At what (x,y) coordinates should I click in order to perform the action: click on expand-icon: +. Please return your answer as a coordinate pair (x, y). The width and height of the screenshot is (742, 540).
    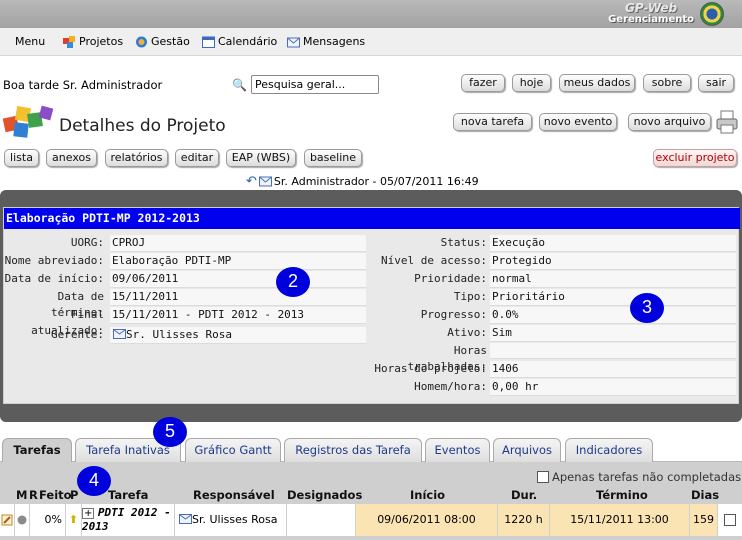
    Looking at the image, I should click on (88, 513).